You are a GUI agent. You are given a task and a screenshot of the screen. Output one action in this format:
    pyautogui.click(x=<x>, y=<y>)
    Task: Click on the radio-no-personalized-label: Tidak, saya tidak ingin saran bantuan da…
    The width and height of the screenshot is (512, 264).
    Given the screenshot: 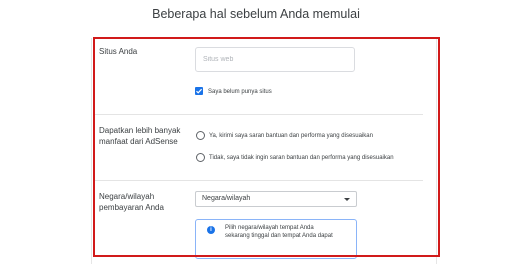 What is the action you would take?
    pyautogui.click(x=301, y=158)
    